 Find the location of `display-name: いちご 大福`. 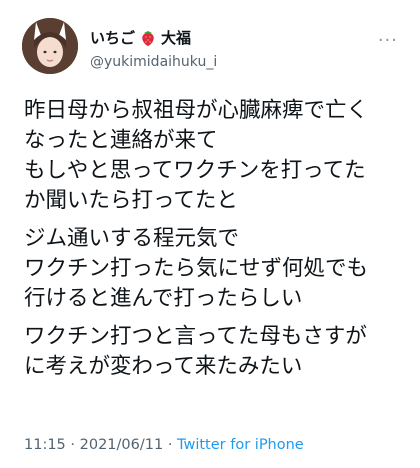

display-name: いちご 大福 is located at coordinates (140, 37).